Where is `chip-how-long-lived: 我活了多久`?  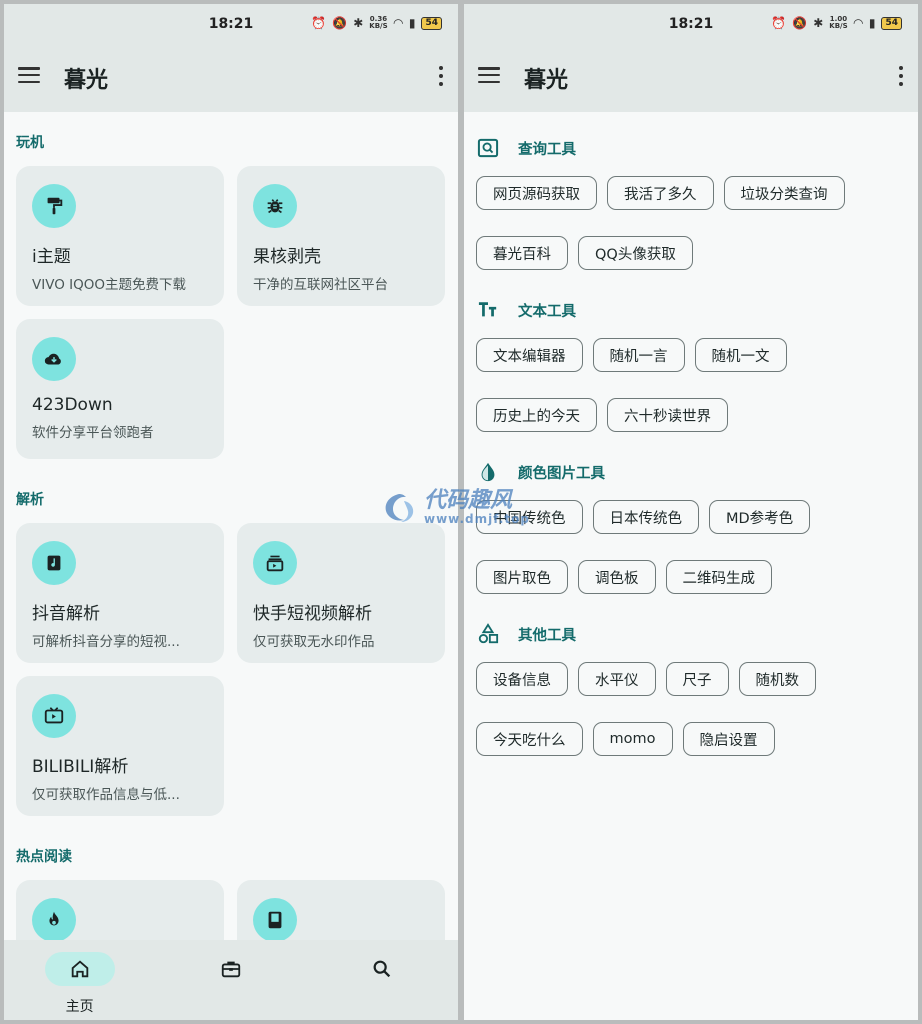
chip-how-long-lived: 我活了多久 is located at coordinates (660, 193).